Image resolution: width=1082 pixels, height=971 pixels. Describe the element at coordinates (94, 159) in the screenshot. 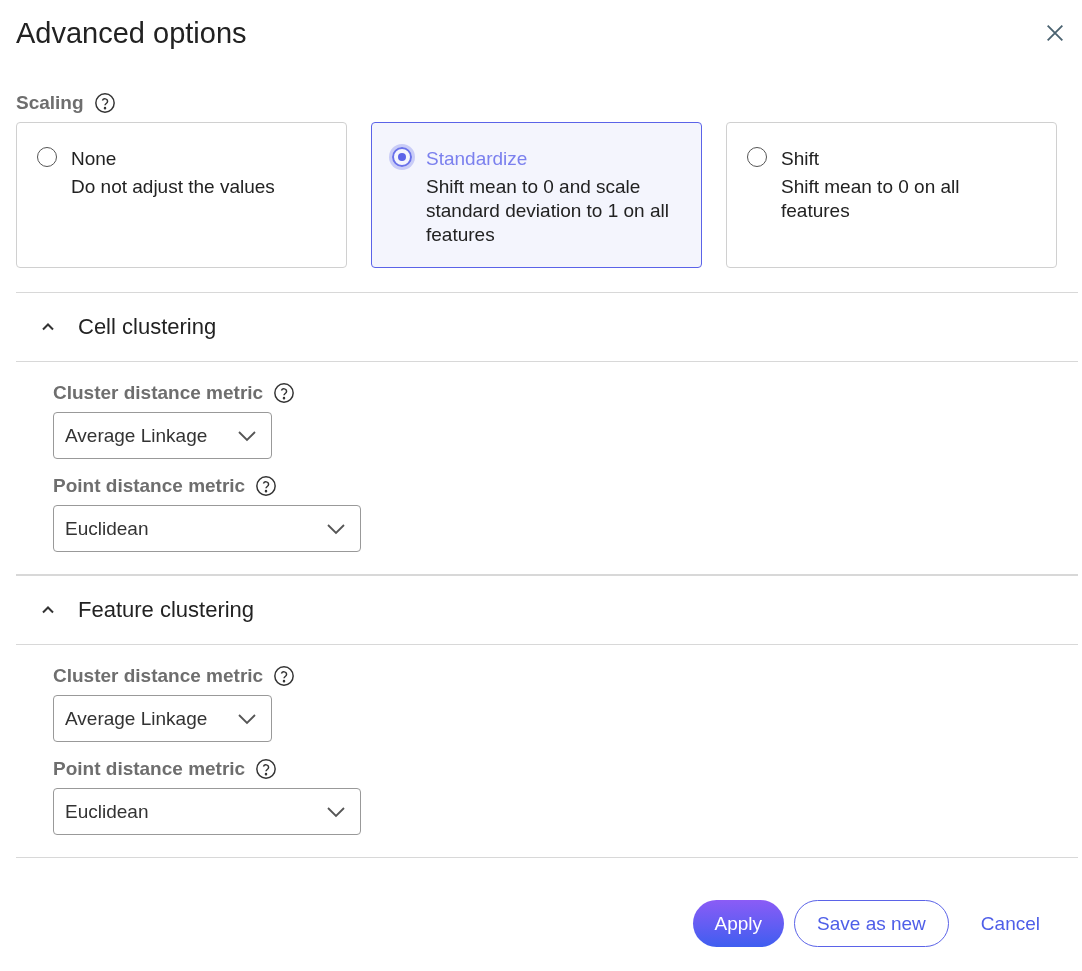

I see `option-title: None` at that location.